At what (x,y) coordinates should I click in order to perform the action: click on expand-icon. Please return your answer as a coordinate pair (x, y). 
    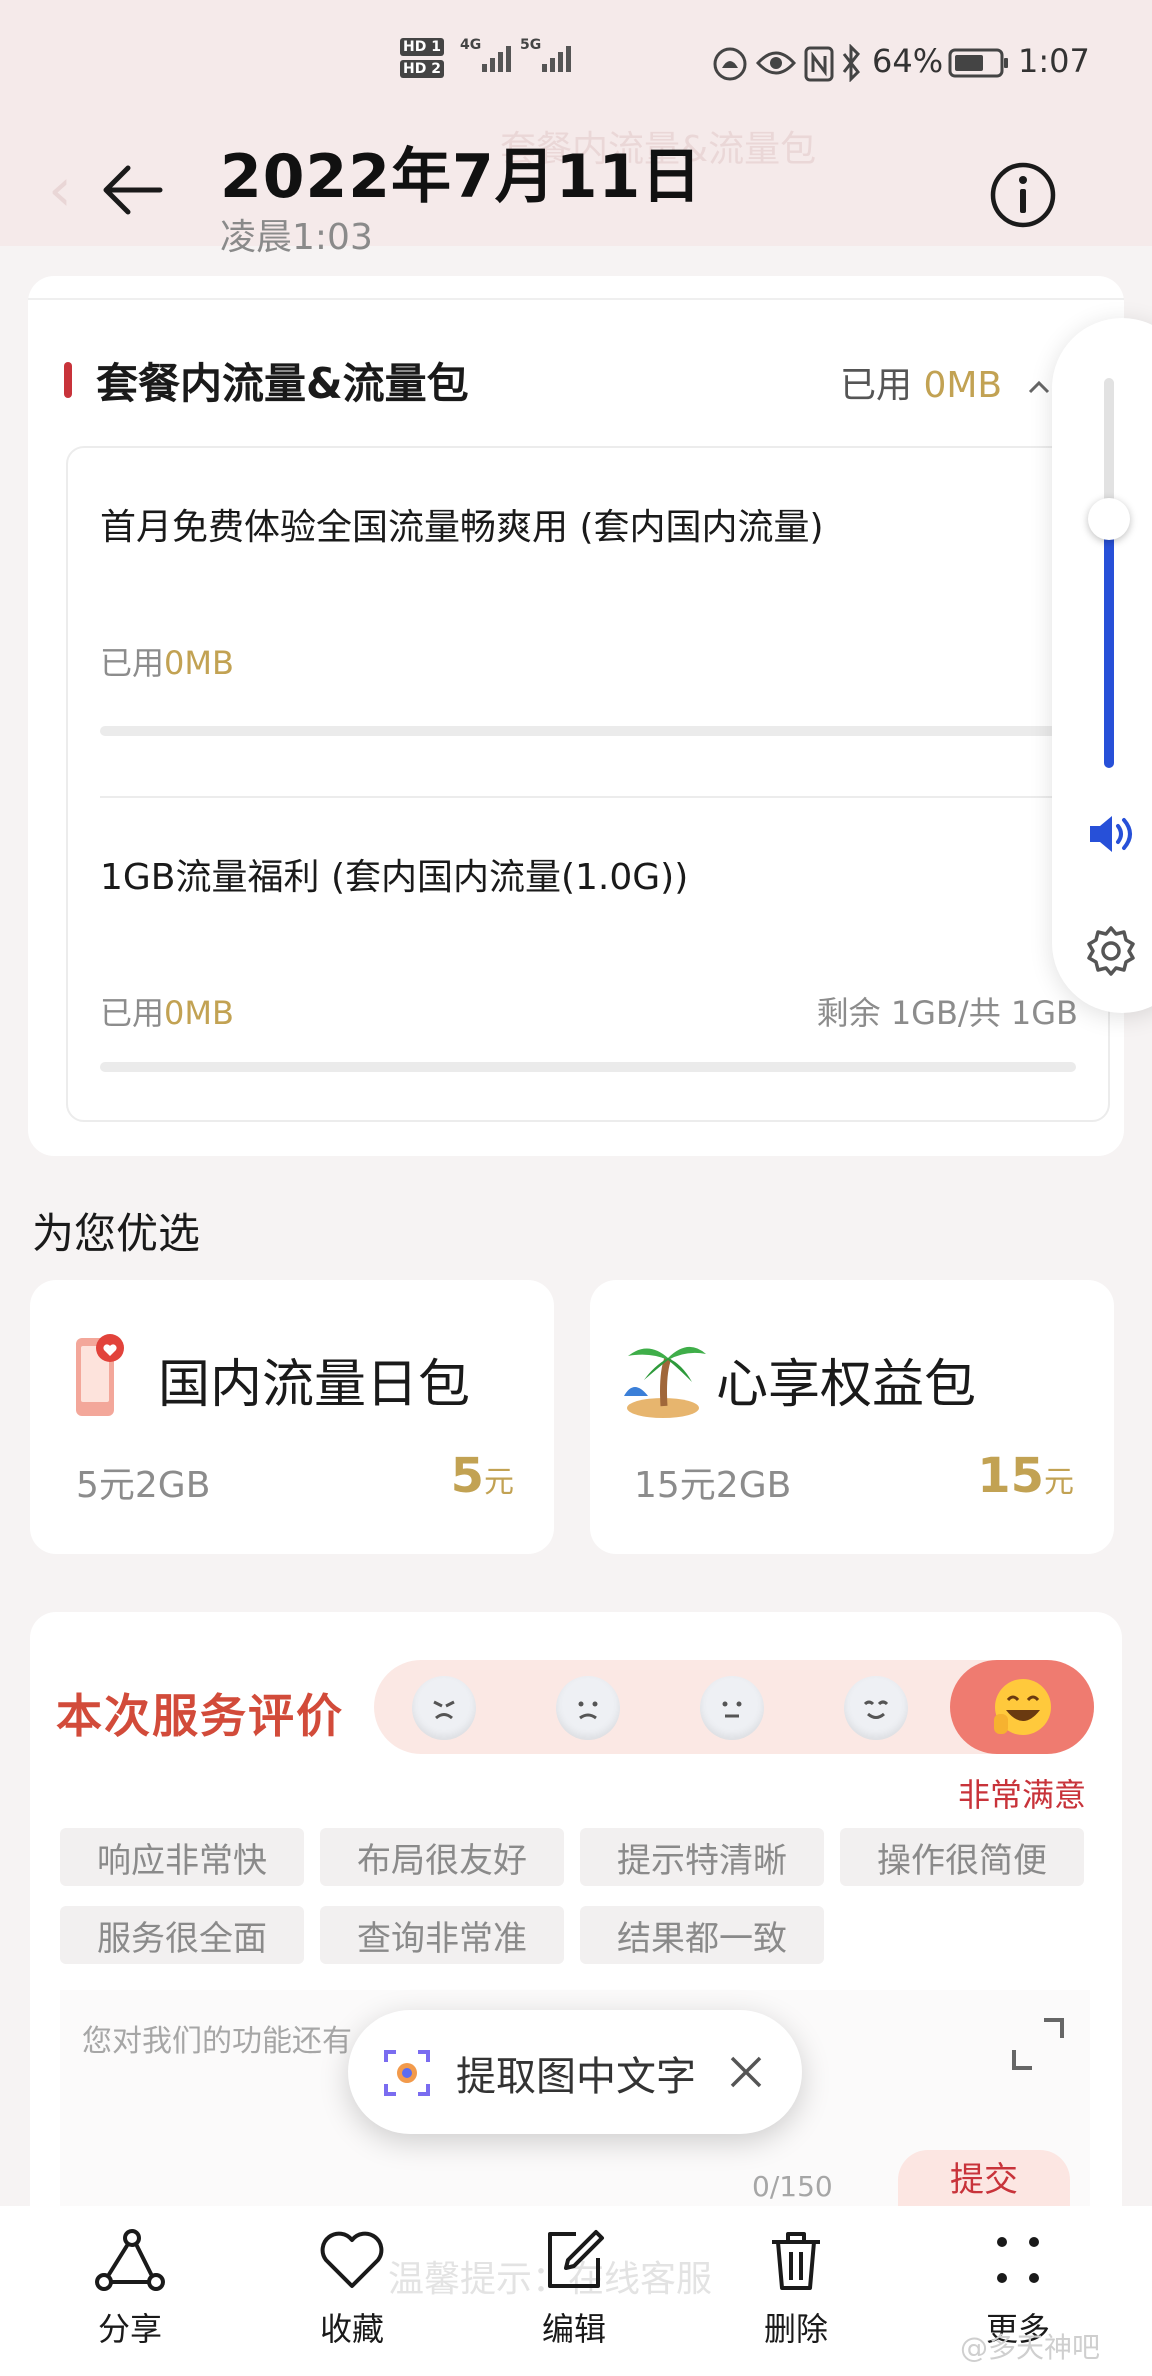
    Looking at the image, I should click on (1038, 2044).